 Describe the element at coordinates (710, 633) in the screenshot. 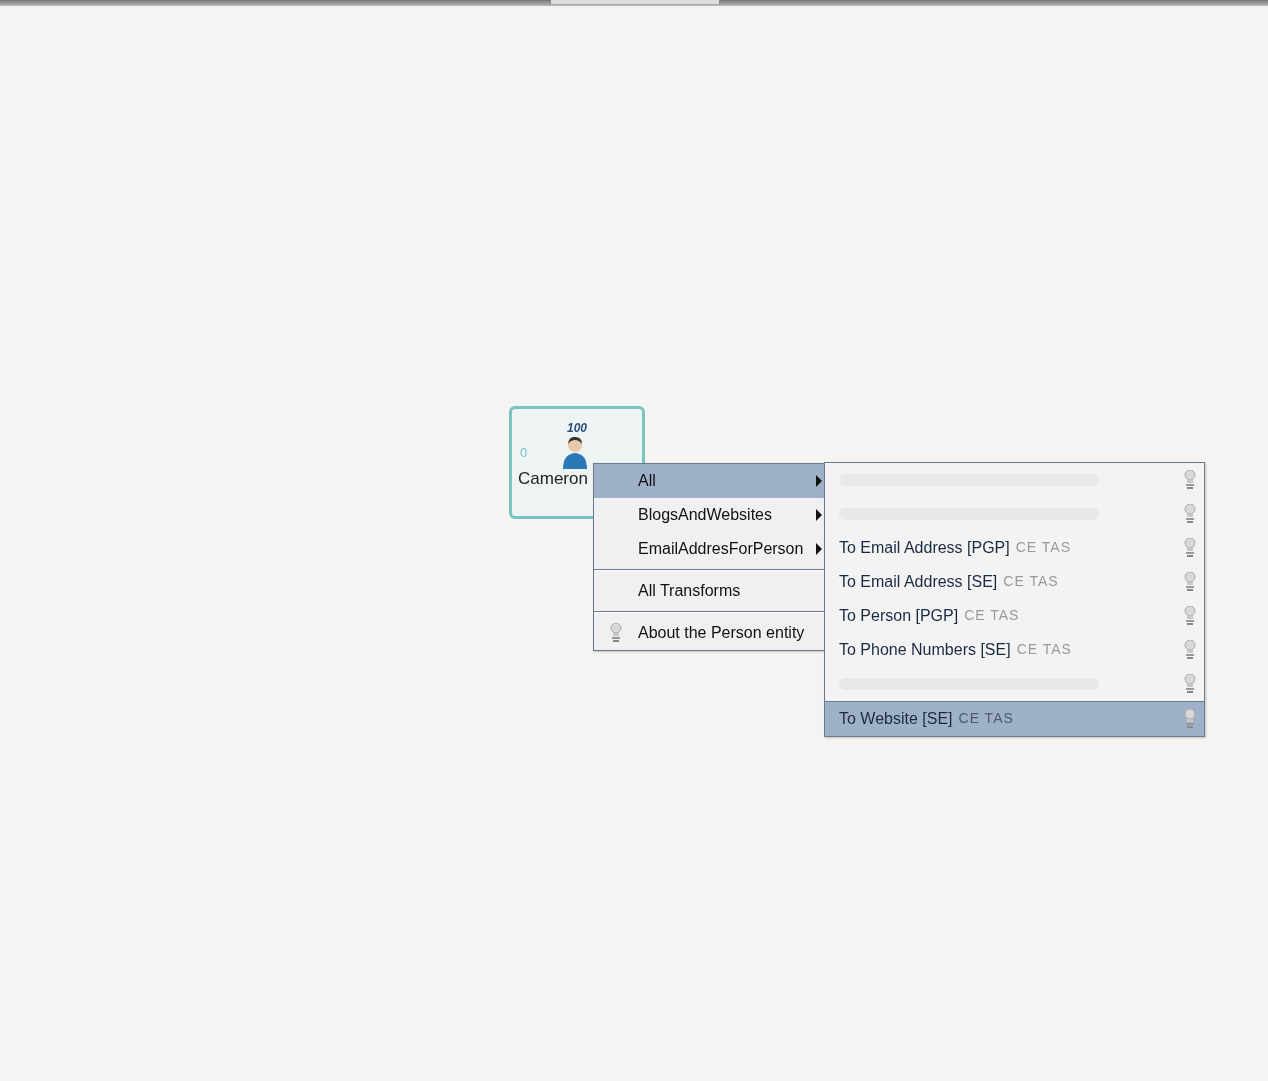

I see `menu-item: About the Person entity` at that location.